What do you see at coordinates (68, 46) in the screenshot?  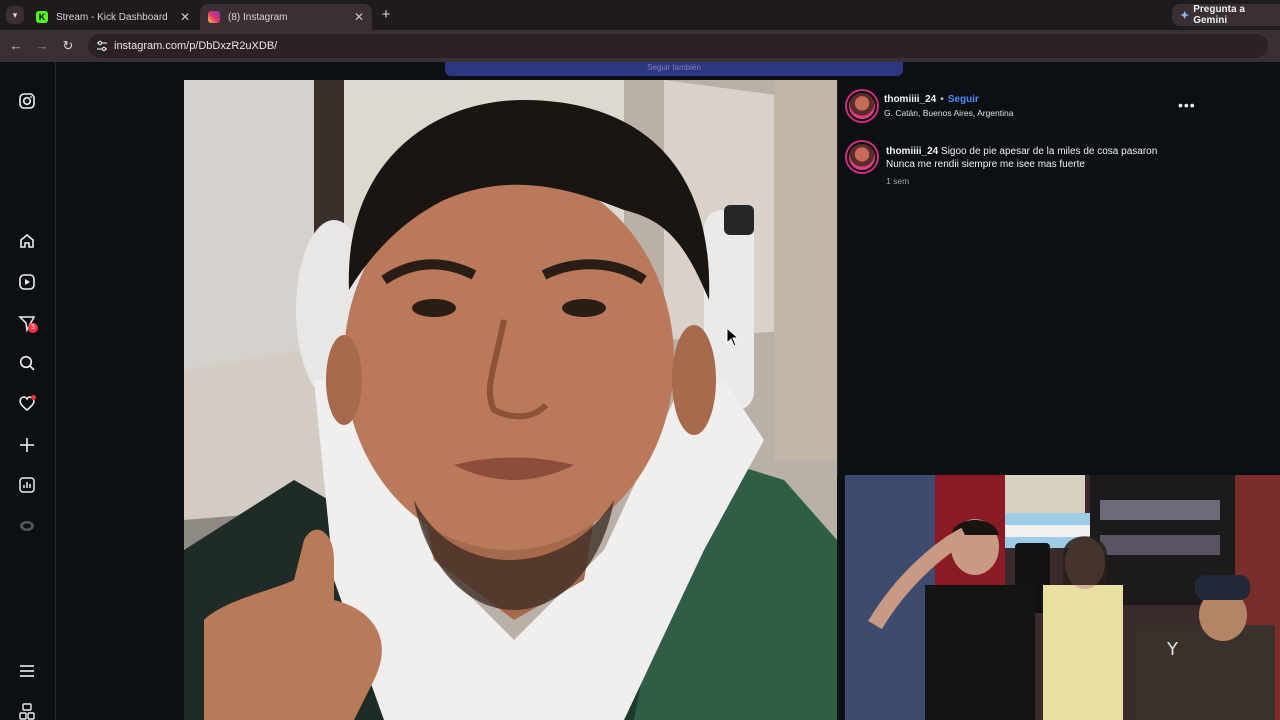 I see `reload-icon: ↻` at bounding box center [68, 46].